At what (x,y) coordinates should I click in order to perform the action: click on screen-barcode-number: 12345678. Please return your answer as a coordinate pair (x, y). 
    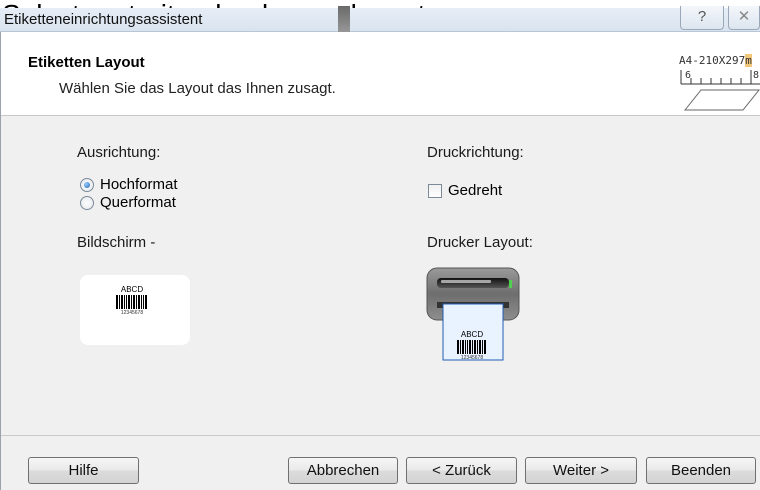
    Looking at the image, I should click on (132, 313).